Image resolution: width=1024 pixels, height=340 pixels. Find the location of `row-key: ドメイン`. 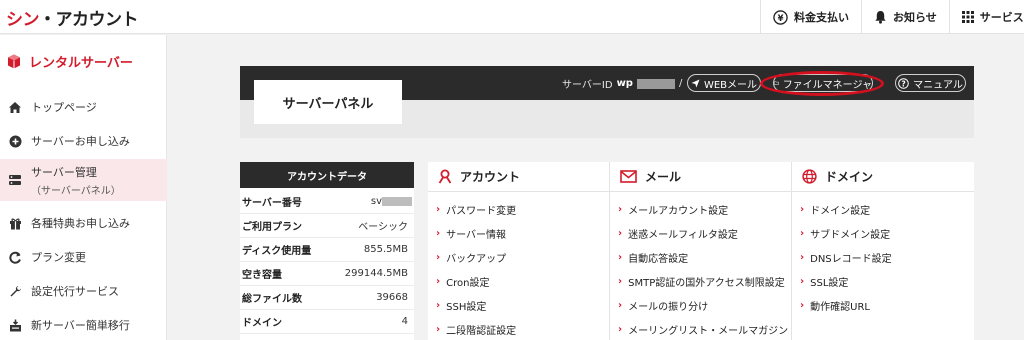

row-key: ドメイン is located at coordinates (262, 323).